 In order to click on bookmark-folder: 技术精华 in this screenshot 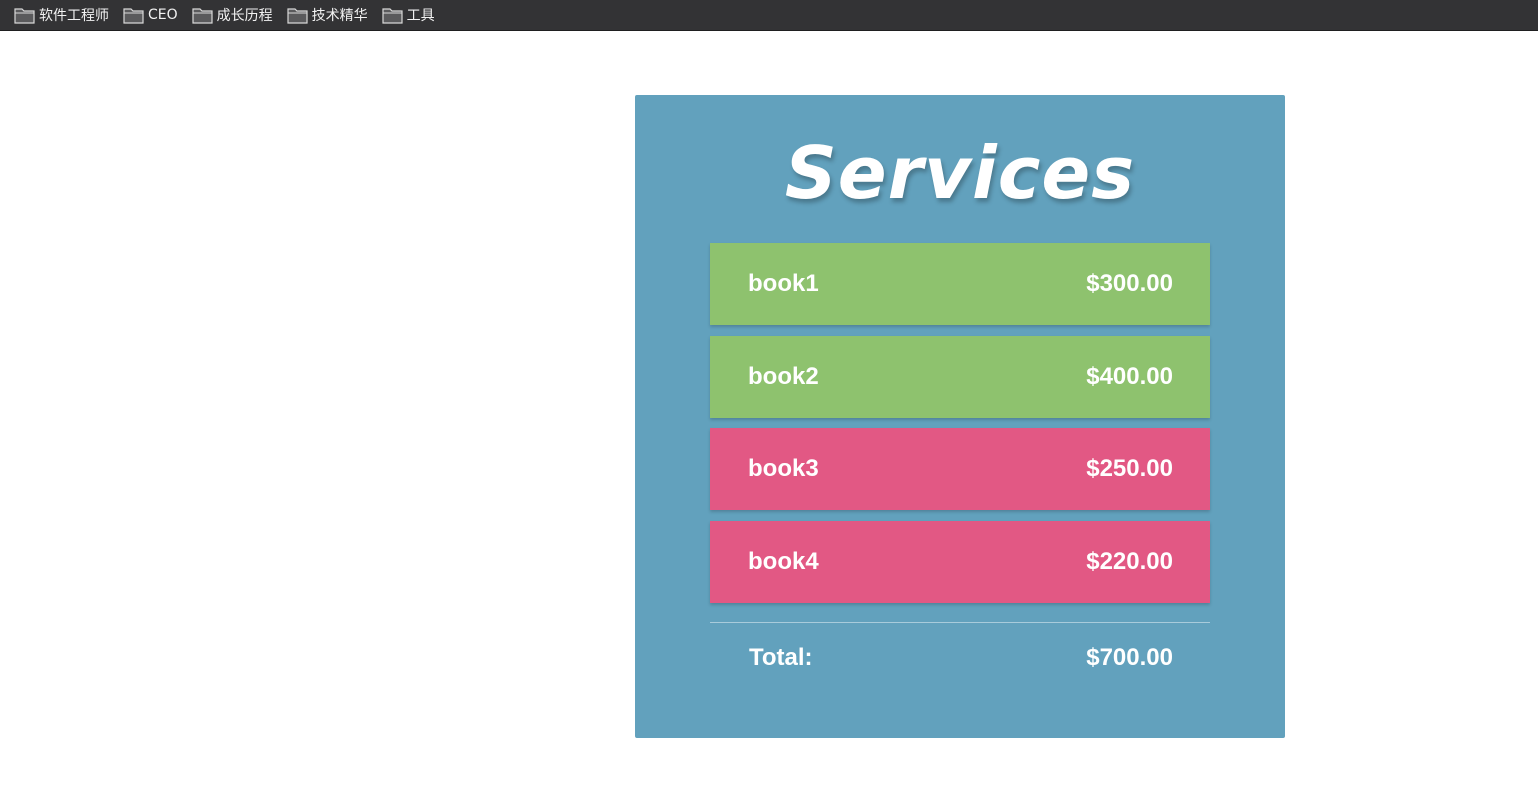, I will do `click(327, 15)`.